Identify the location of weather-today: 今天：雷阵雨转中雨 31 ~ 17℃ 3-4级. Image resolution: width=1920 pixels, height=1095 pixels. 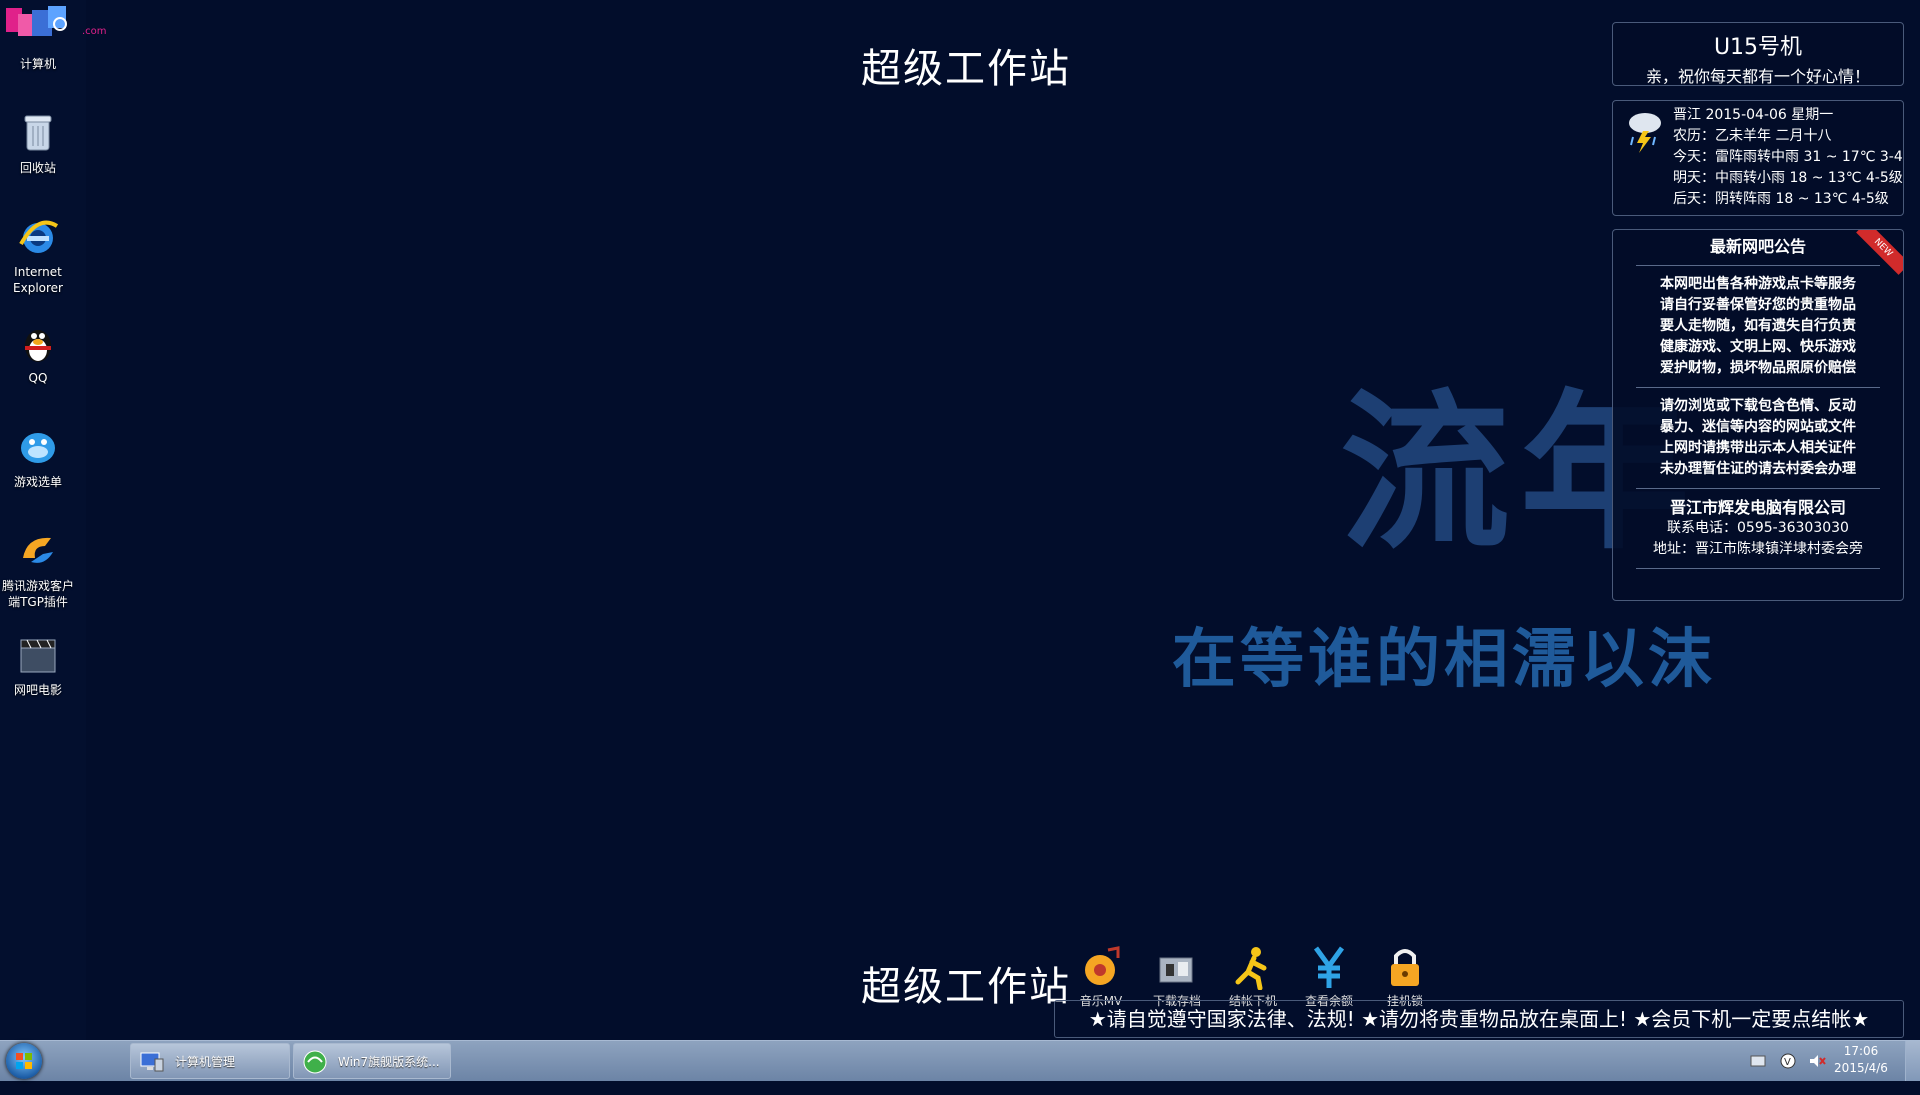
(1788, 157).